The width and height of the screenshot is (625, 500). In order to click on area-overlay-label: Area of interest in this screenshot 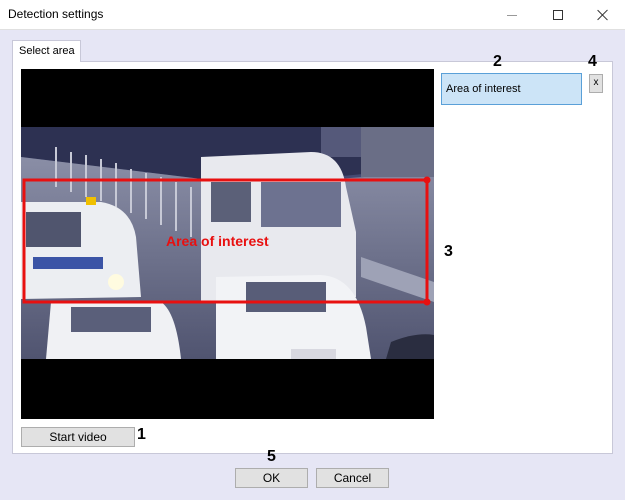, I will do `click(217, 241)`.